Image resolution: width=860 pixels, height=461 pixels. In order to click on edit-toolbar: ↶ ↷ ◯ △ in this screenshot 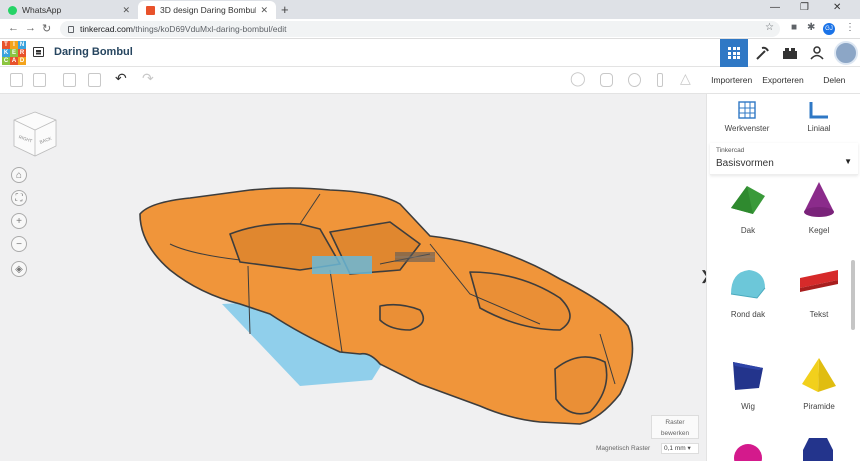, I will do `click(353, 80)`.